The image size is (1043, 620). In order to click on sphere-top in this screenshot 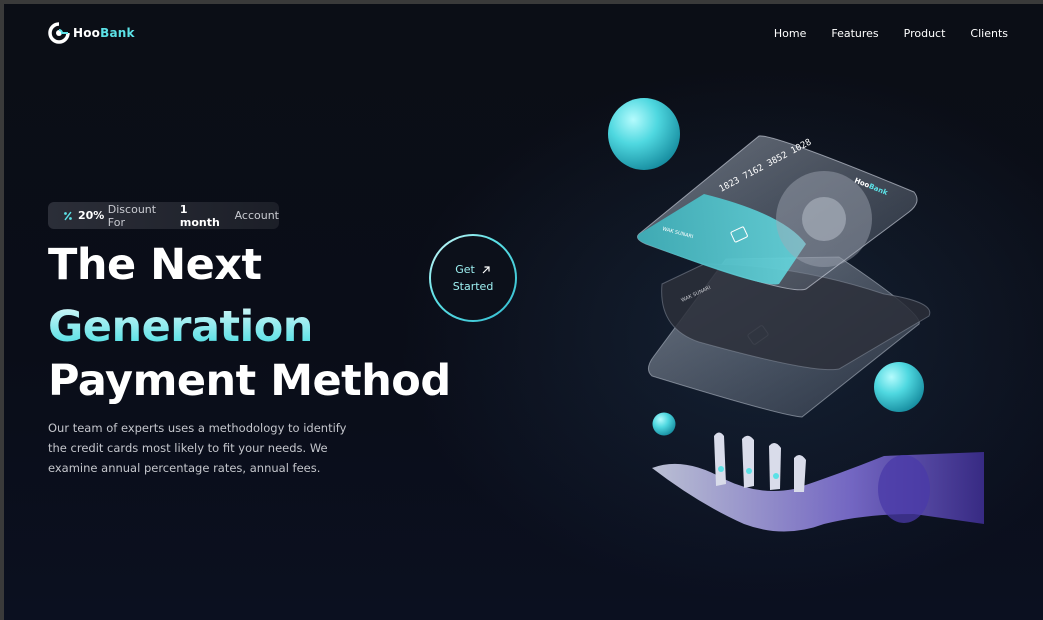, I will do `click(644, 134)`.